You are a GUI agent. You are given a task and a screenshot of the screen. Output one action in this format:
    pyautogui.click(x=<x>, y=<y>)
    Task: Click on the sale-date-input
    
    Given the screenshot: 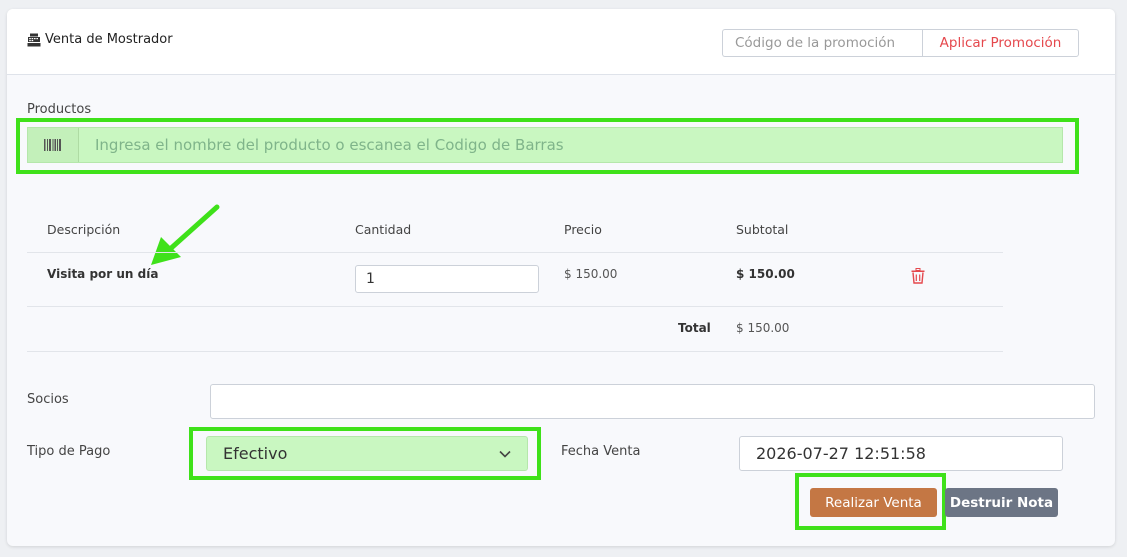 What is the action you would take?
    pyautogui.click(x=901, y=453)
    